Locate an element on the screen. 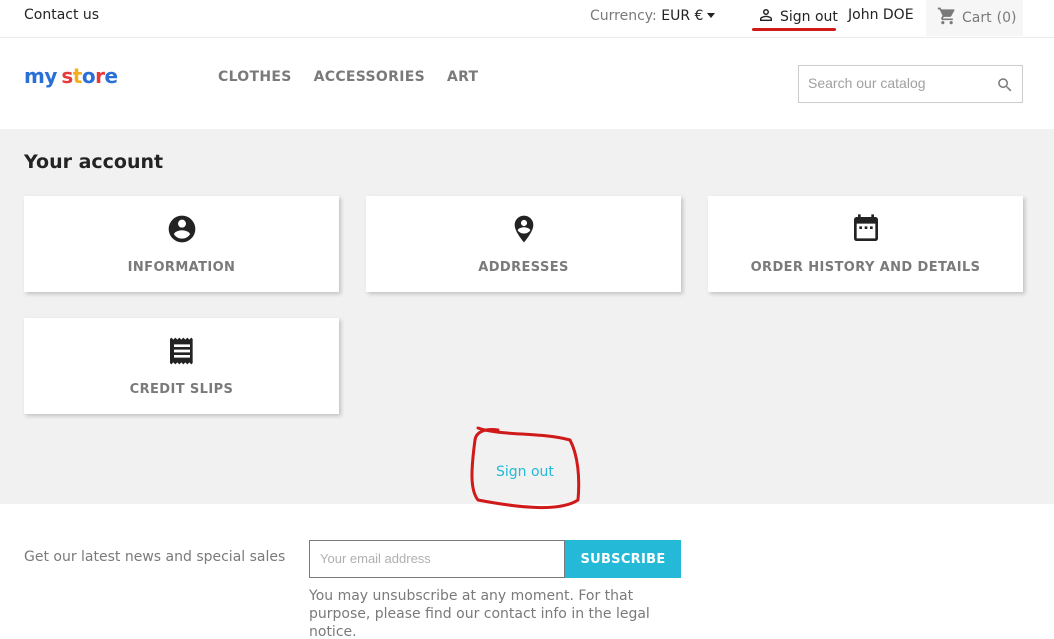  account-circle-icon is located at coordinates (182, 229).